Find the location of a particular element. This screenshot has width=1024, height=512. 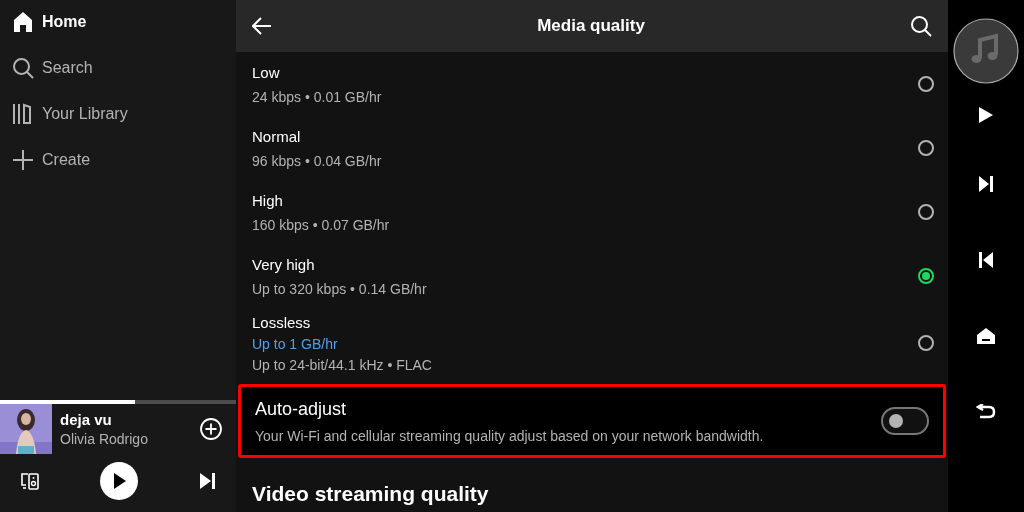

info-link: Up to 1 GB/hr is located at coordinates (342, 343).